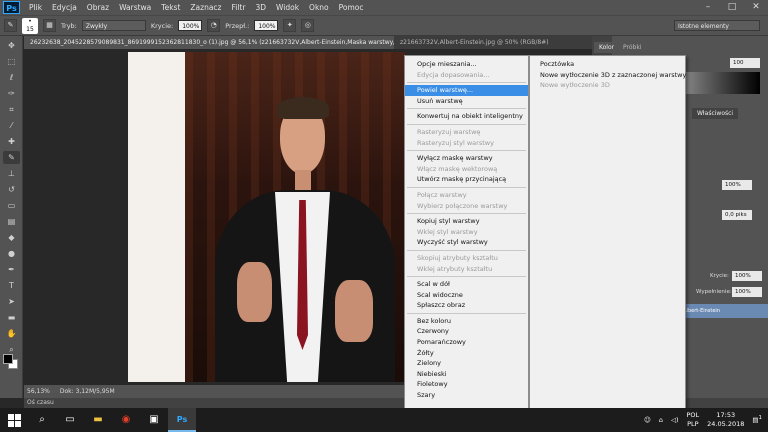  I want to click on notification-count: 1, so click(760, 418).